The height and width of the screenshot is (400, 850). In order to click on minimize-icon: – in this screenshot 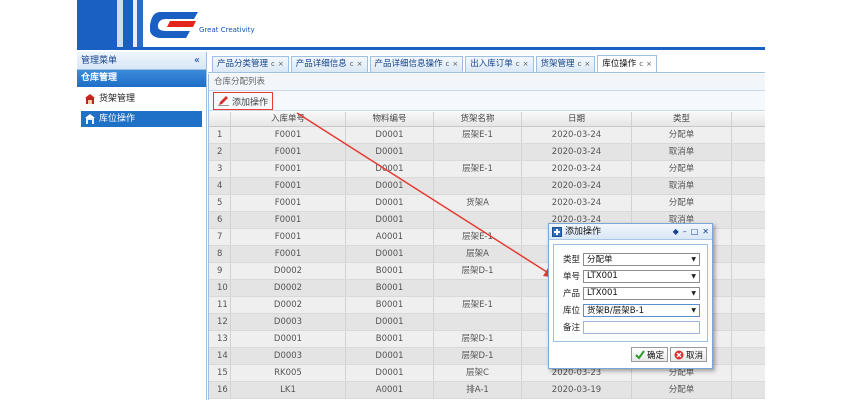, I will do `click(685, 232)`.